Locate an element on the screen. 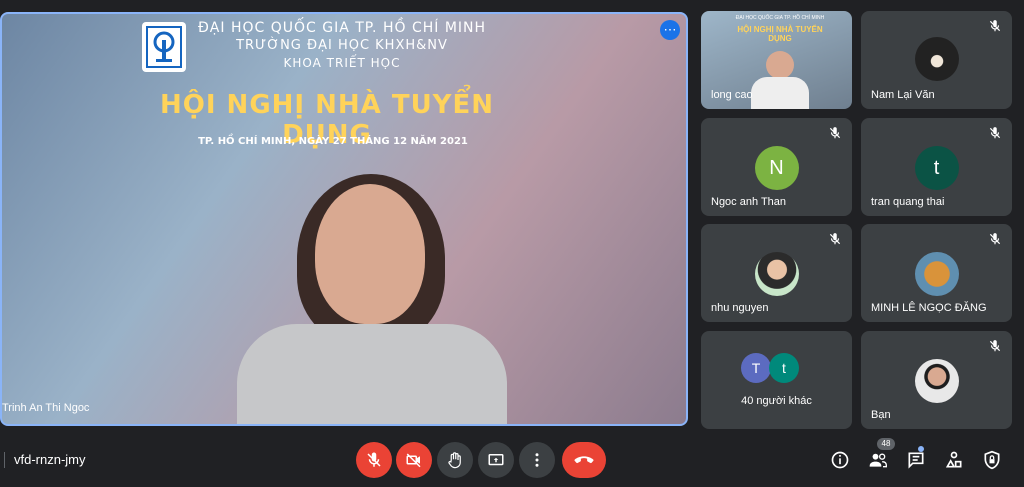 The height and width of the screenshot is (487, 1024). bottom-control-bar: vfd-rnzn-jmy is located at coordinates (512, 458).